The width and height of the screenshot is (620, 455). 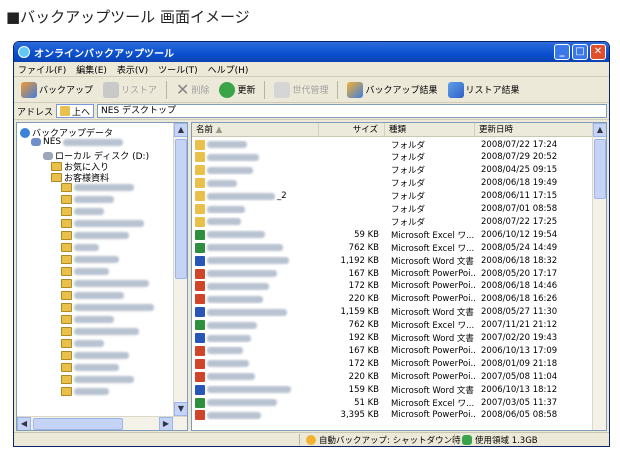 I want to click on table-row: フォルダ 2008/07/22 17:25, so click(x=392, y=222).